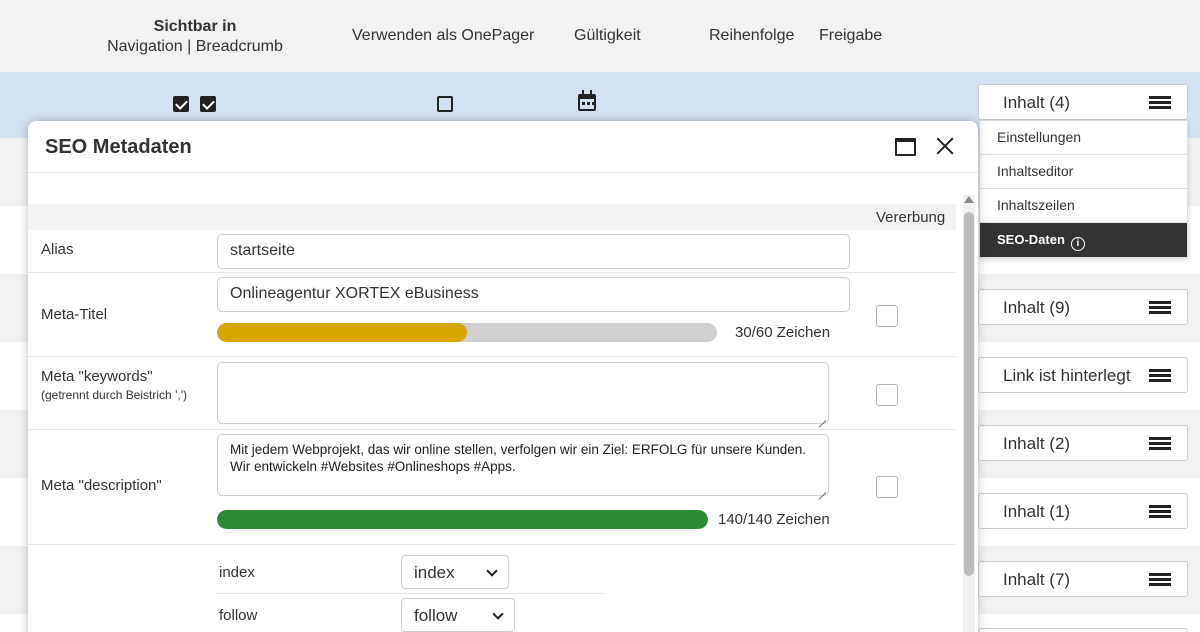 This screenshot has width=1200, height=632. I want to click on follow-select-value: follow, so click(436, 615).